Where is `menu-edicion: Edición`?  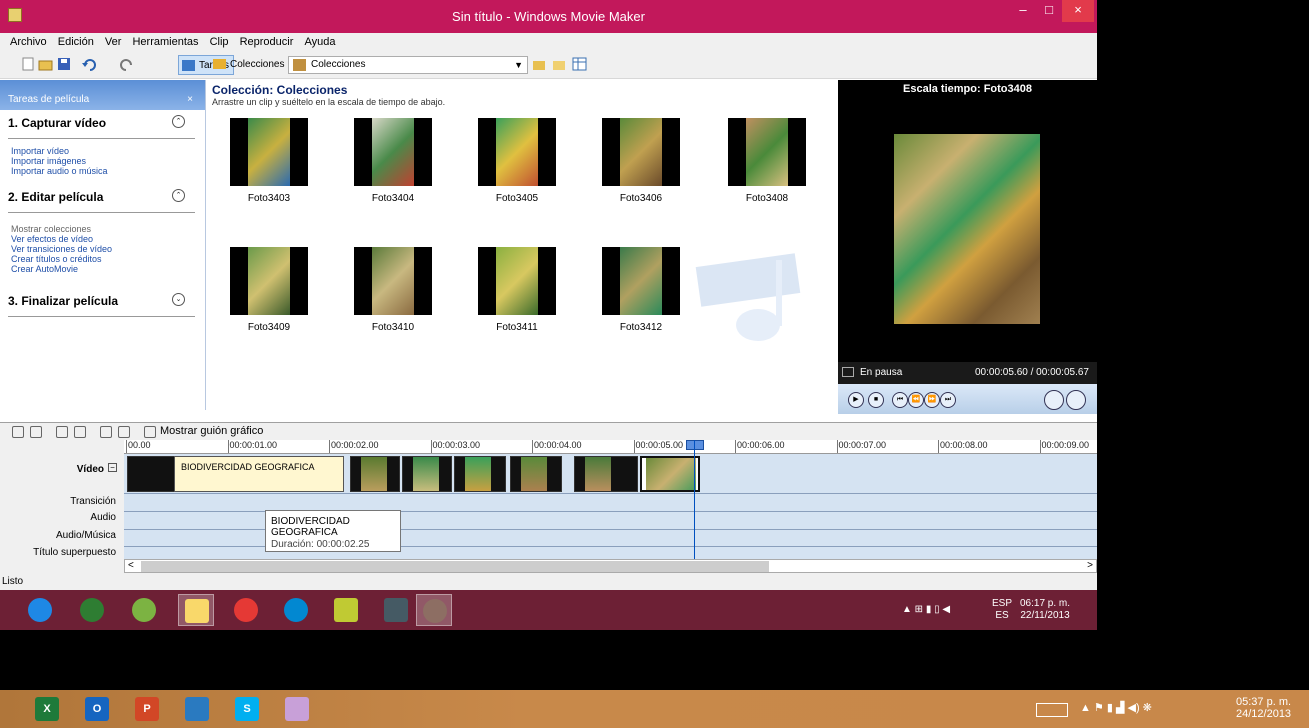
menu-edicion: Edición is located at coordinates (76, 42).